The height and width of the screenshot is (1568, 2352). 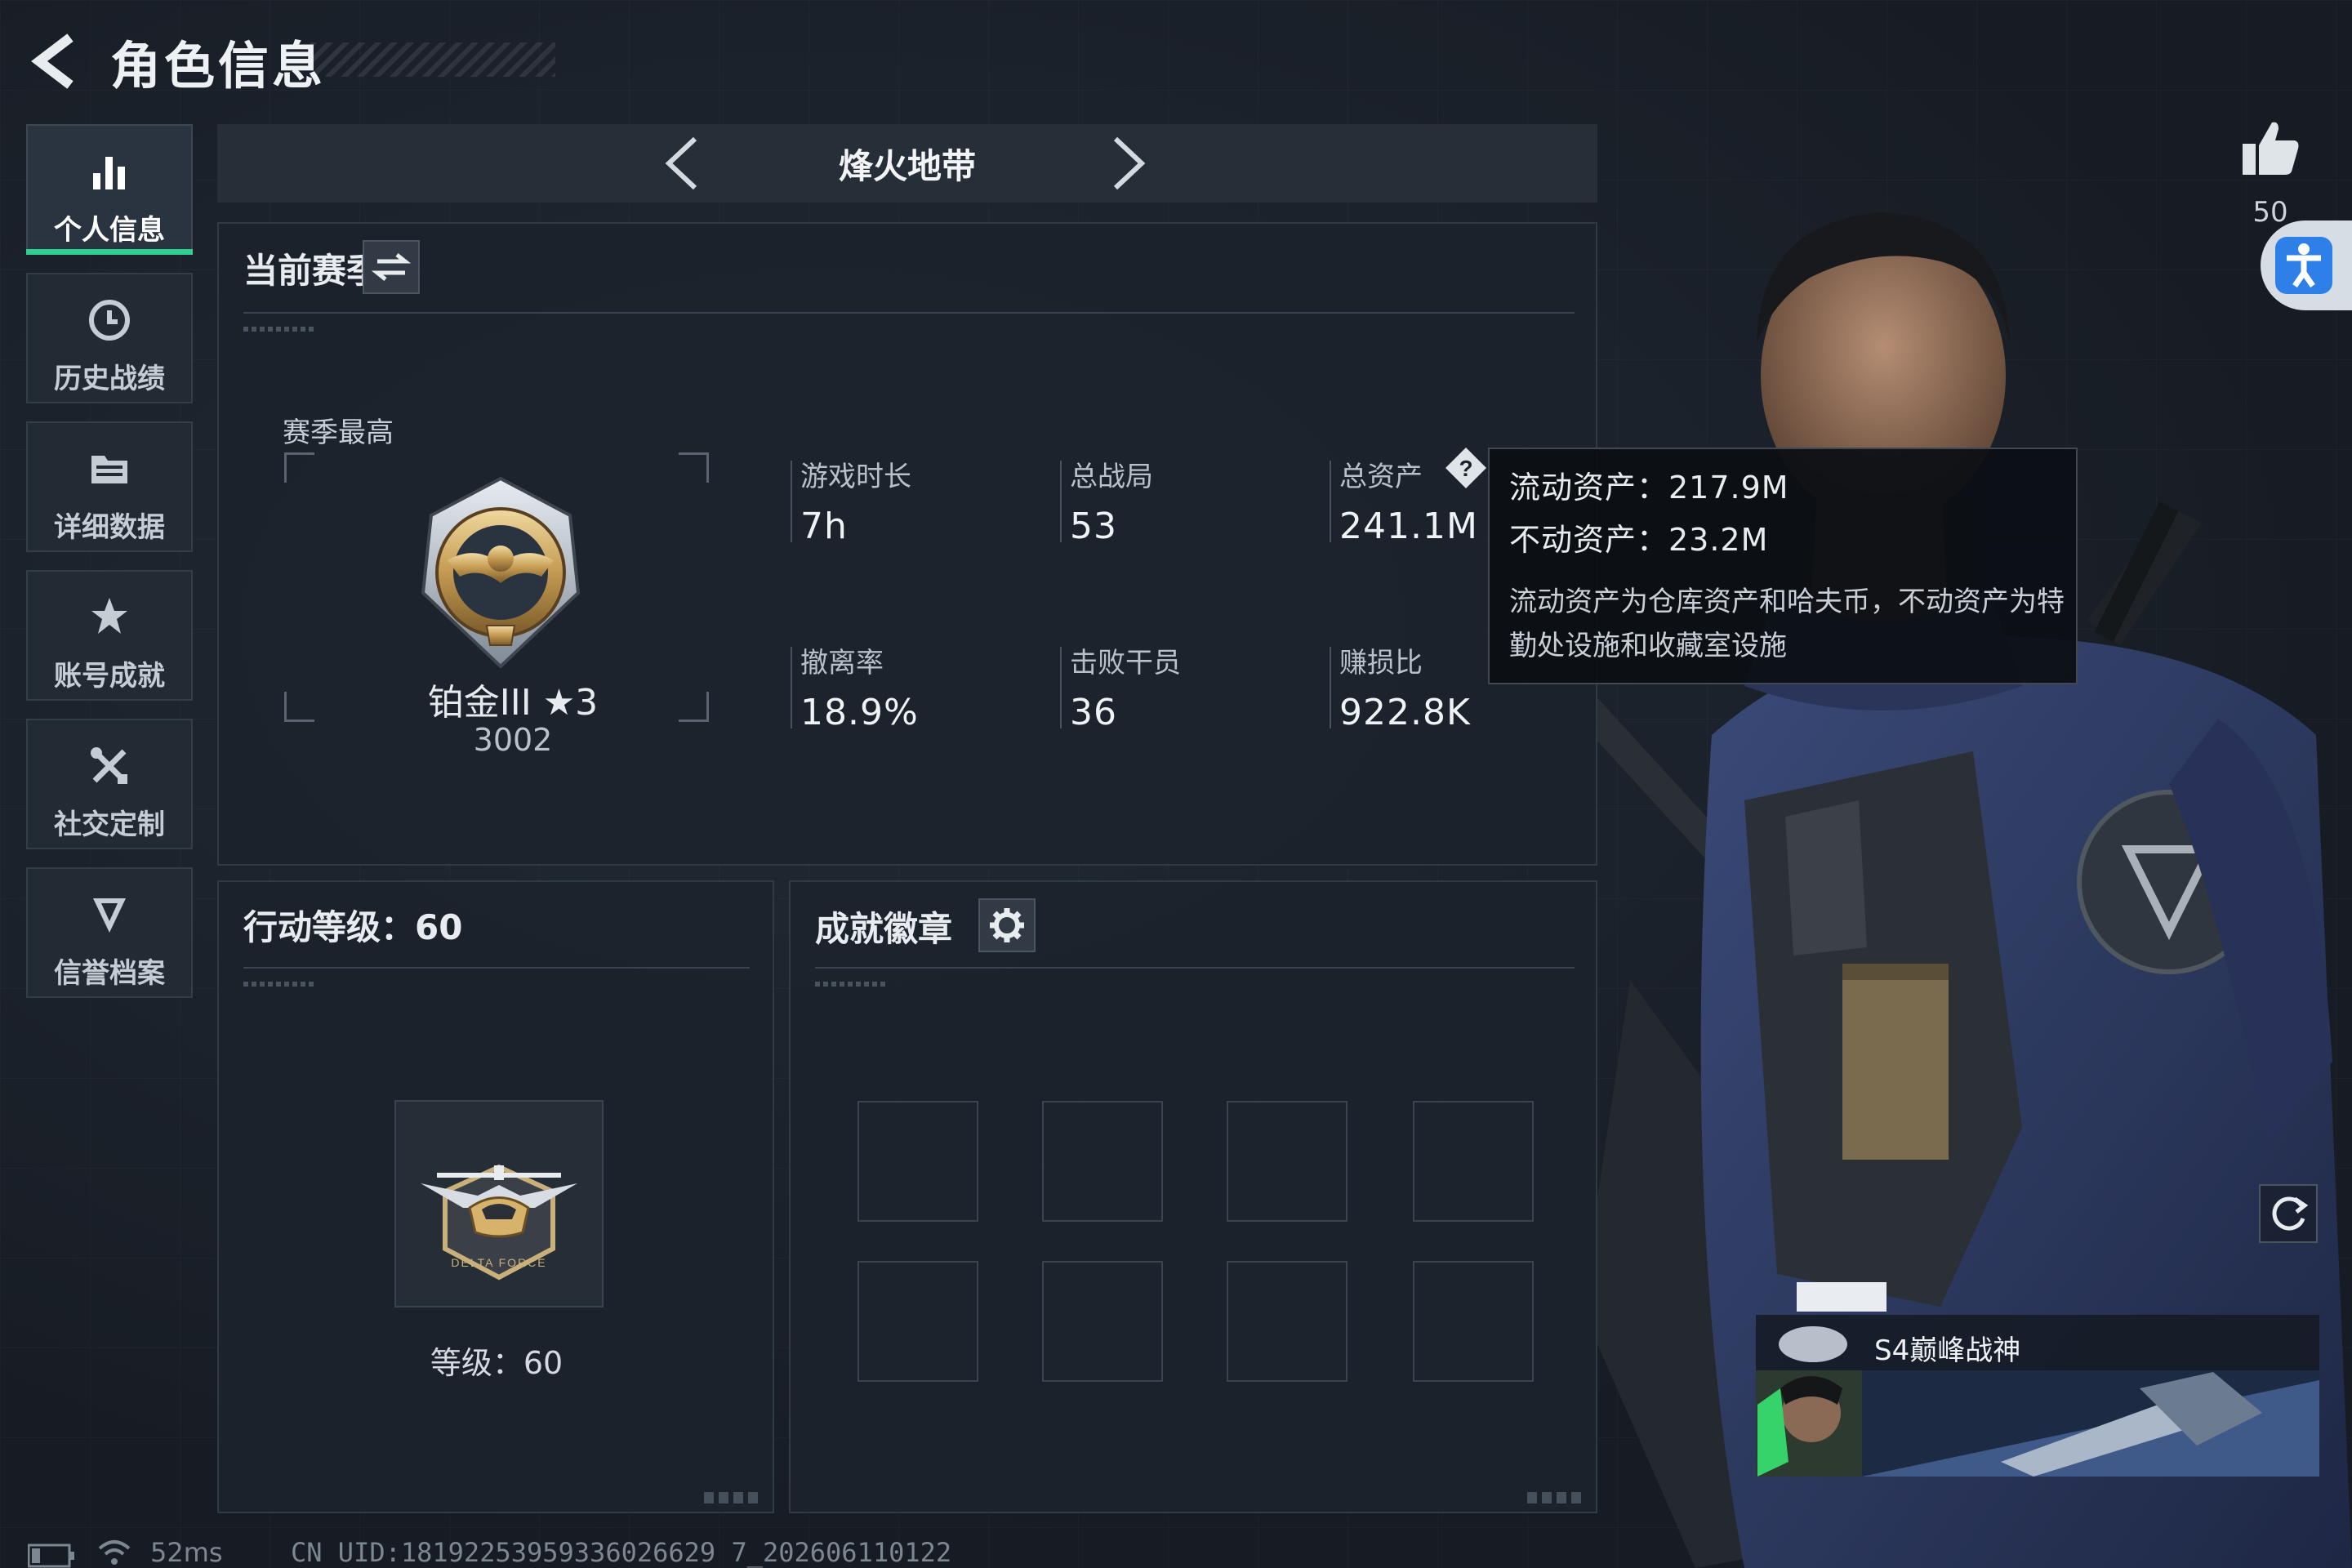 I want to click on sidebar-item-label: 详细数据, so click(x=109, y=527).